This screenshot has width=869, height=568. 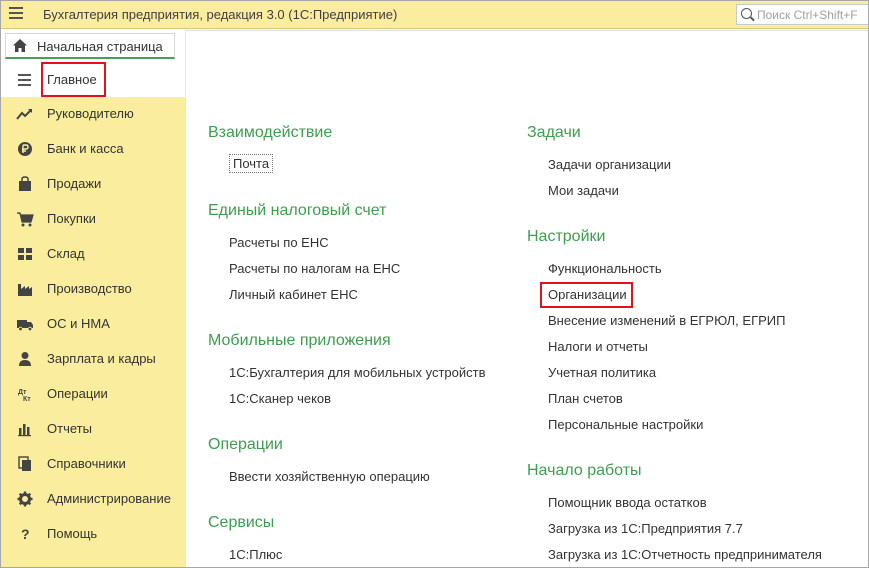 I want to click on sidebar-item-sales: Продажи, so click(x=93, y=184).